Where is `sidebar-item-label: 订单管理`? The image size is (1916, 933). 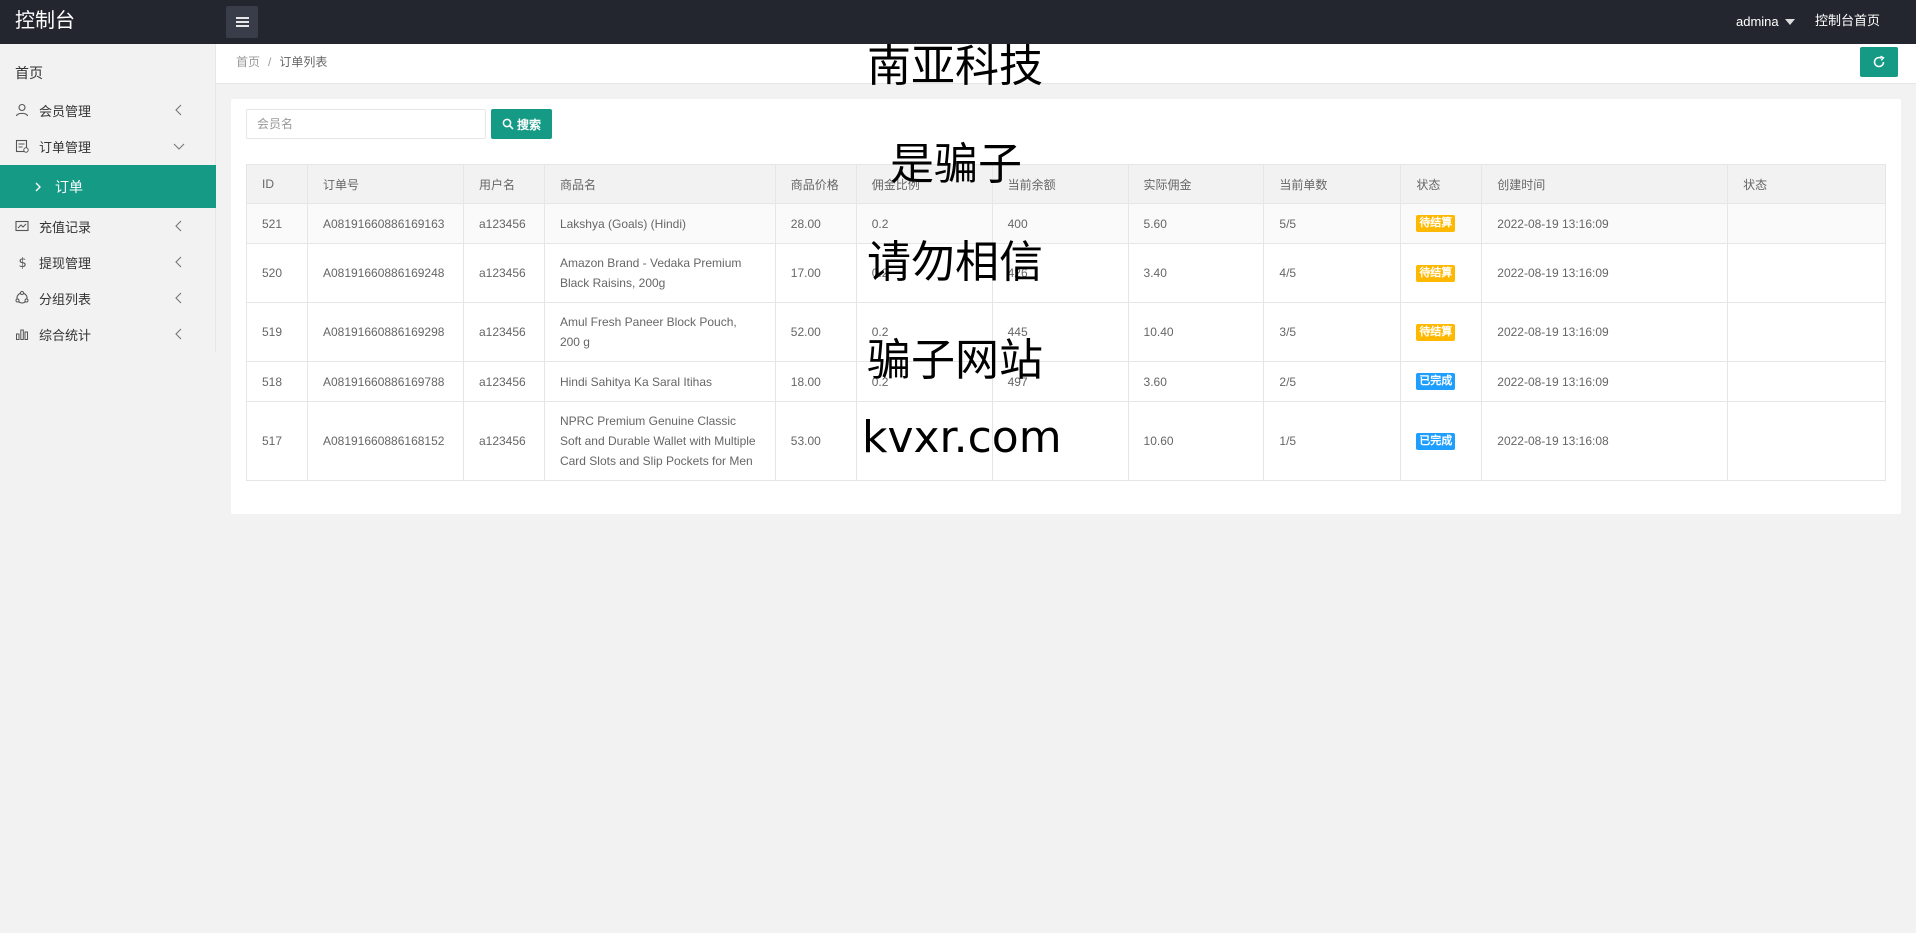 sidebar-item-label: 订单管理 is located at coordinates (65, 147).